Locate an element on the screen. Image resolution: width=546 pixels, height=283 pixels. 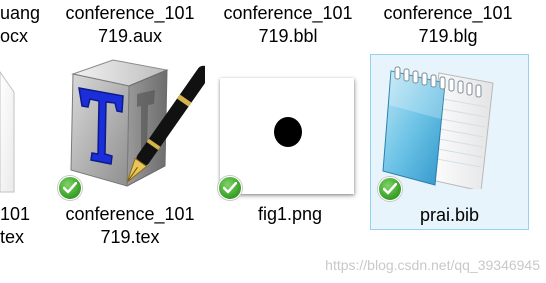
file-label-bib: prai.bib is located at coordinates (449, 215).